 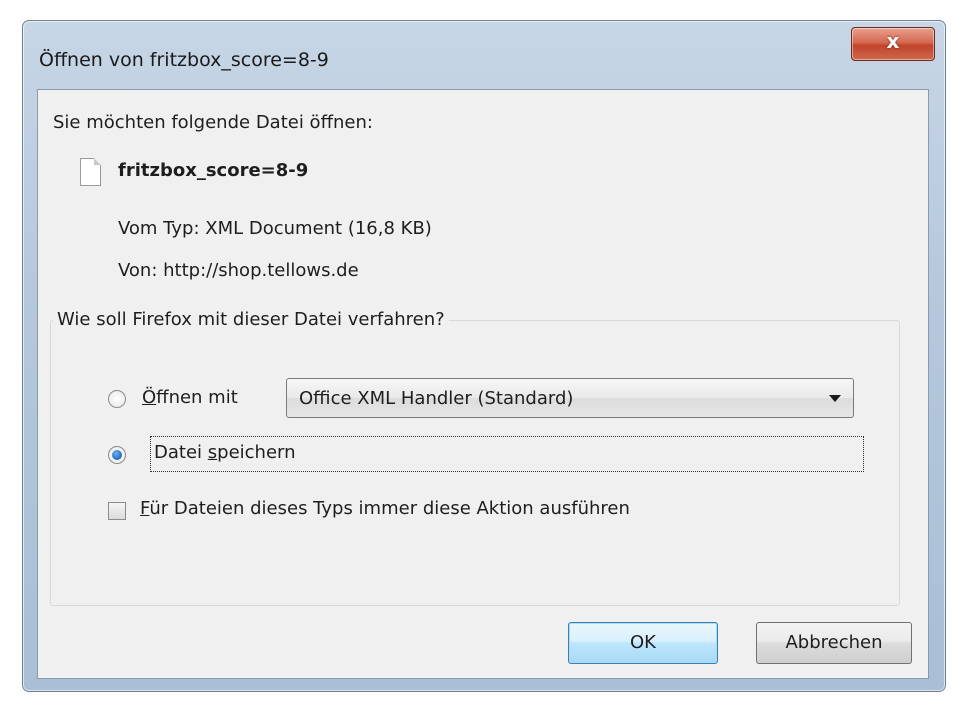 What do you see at coordinates (117, 511) in the screenshot?
I see `always-do-checkbox` at bounding box center [117, 511].